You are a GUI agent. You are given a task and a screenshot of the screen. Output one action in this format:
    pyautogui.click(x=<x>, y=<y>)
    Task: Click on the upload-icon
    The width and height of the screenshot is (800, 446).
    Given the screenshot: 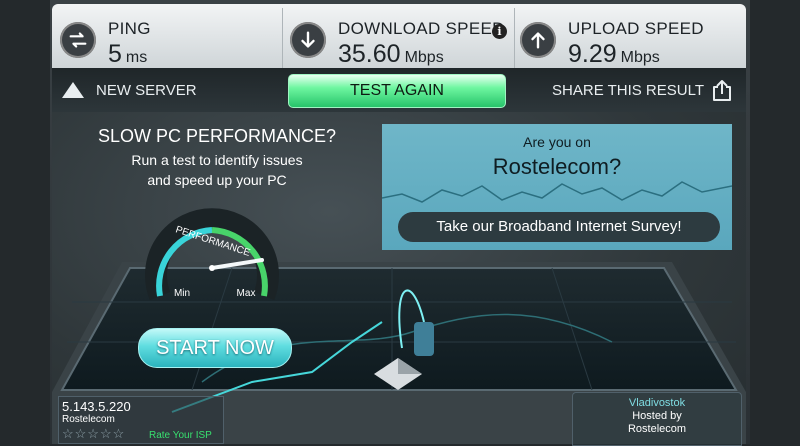 What is the action you would take?
    pyautogui.click(x=538, y=40)
    